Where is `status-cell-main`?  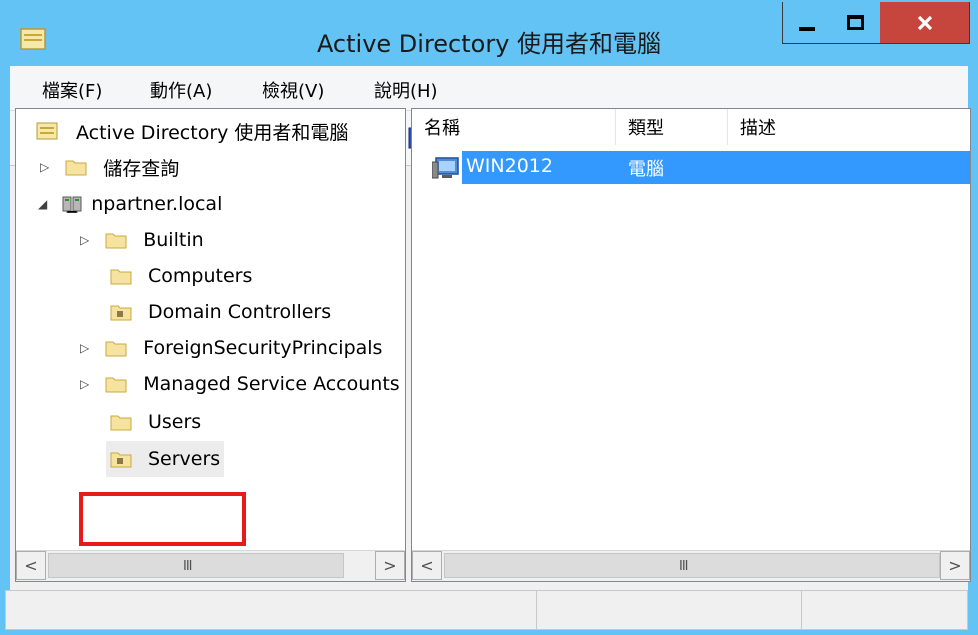
status-cell-main is located at coordinates (271, 610).